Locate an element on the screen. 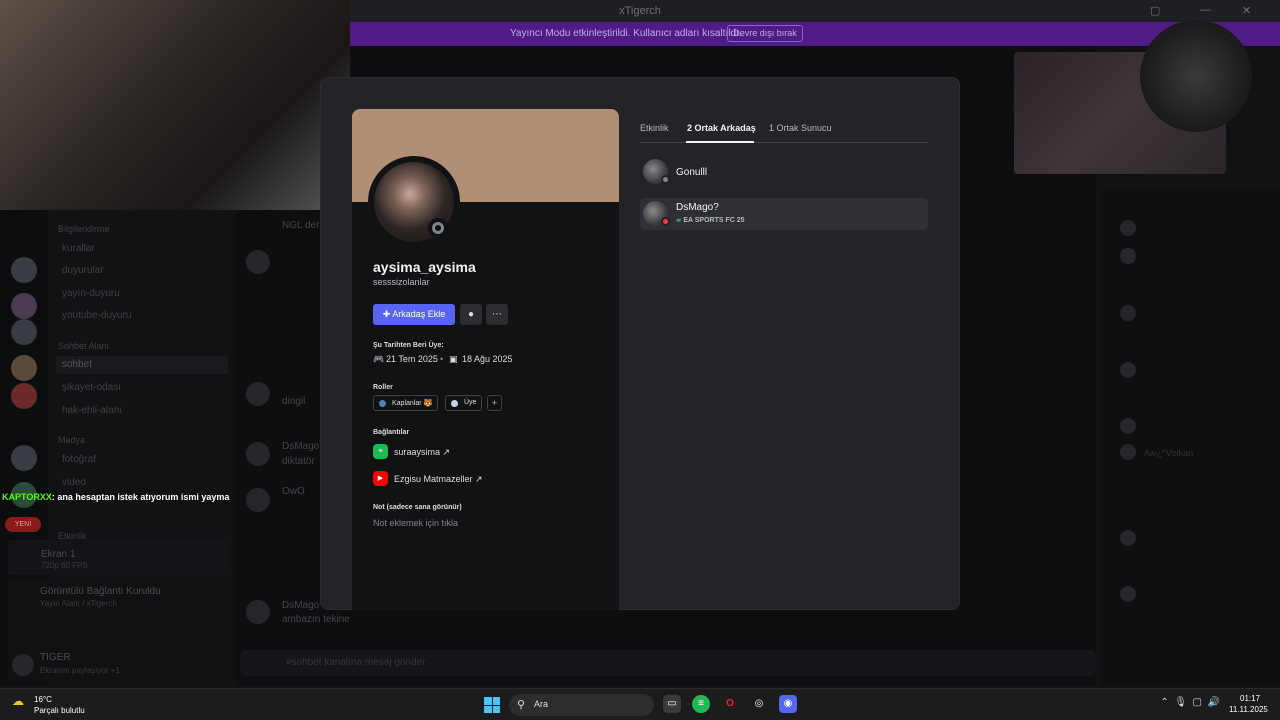 The height and width of the screenshot is (720, 1280). channel-duyurular: duyurular is located at coordinates (83, 270).